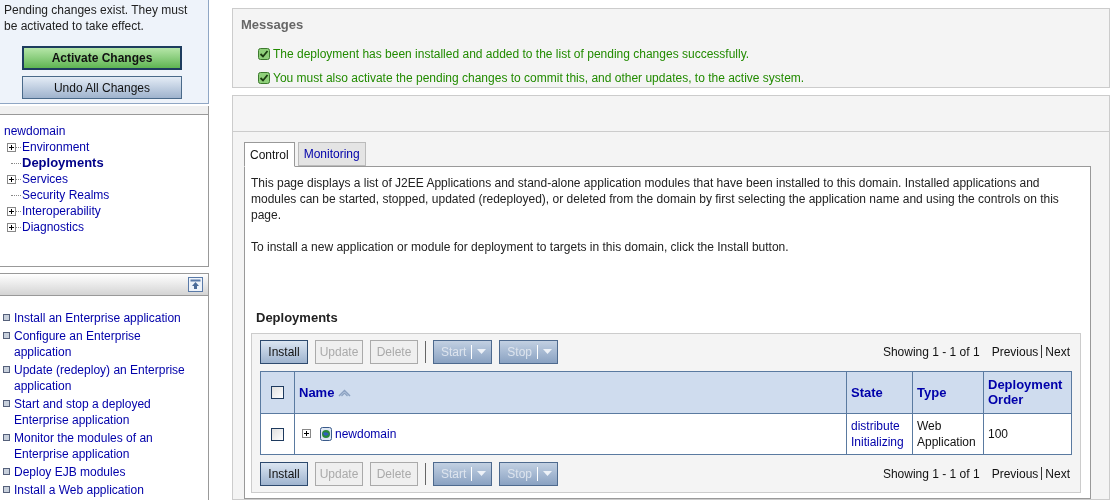  I want to click on state-text: distribute Initializing, so click(877, 433).